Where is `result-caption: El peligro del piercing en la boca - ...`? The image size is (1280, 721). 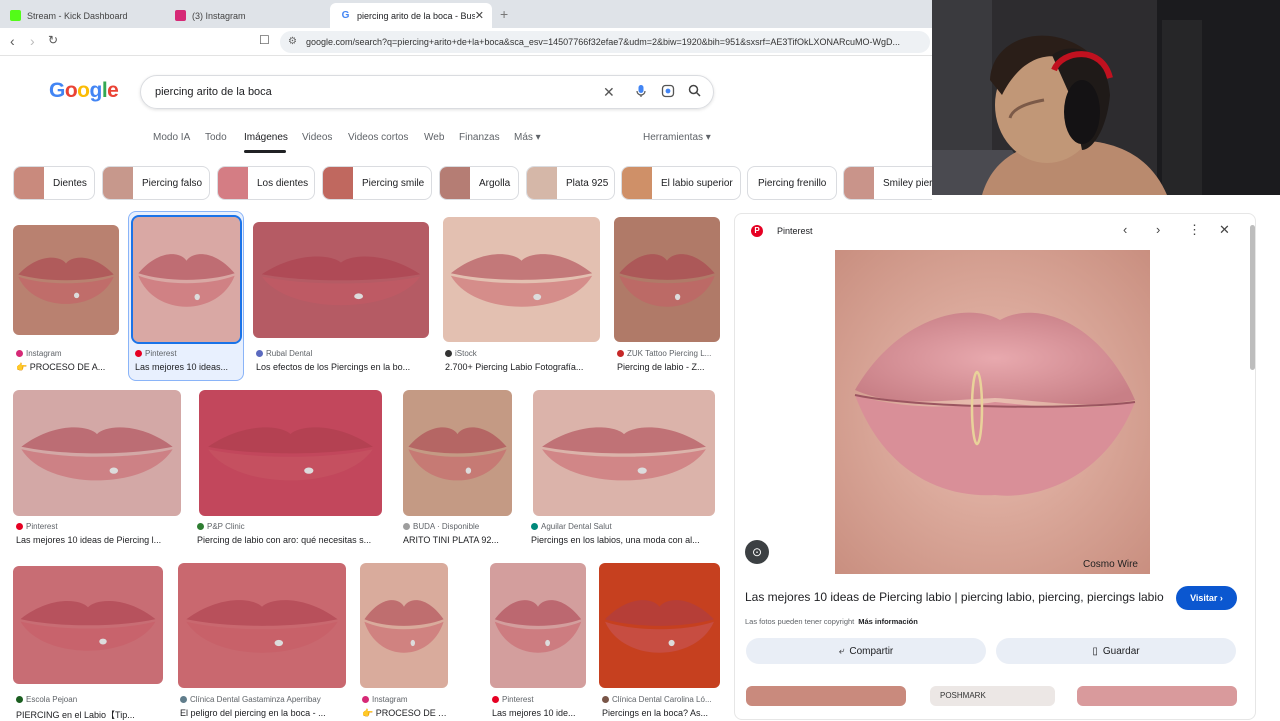 result-caption: El peligro del piercing en la boca - ... is located at coordinates (263, 713).